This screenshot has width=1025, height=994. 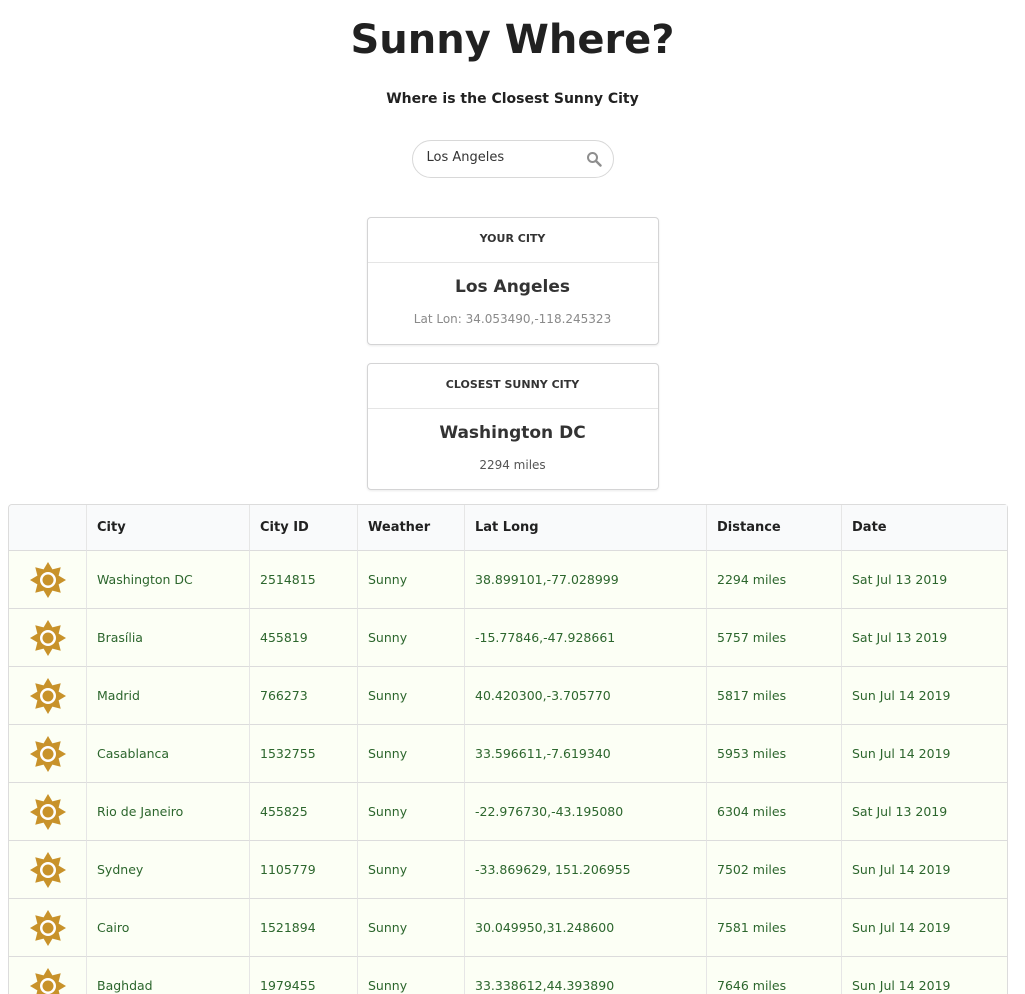 What do you see at coordinates (167, 580) in the screenshot?
I see `city-cell: Washington DC` at bounding box center [167, 580].